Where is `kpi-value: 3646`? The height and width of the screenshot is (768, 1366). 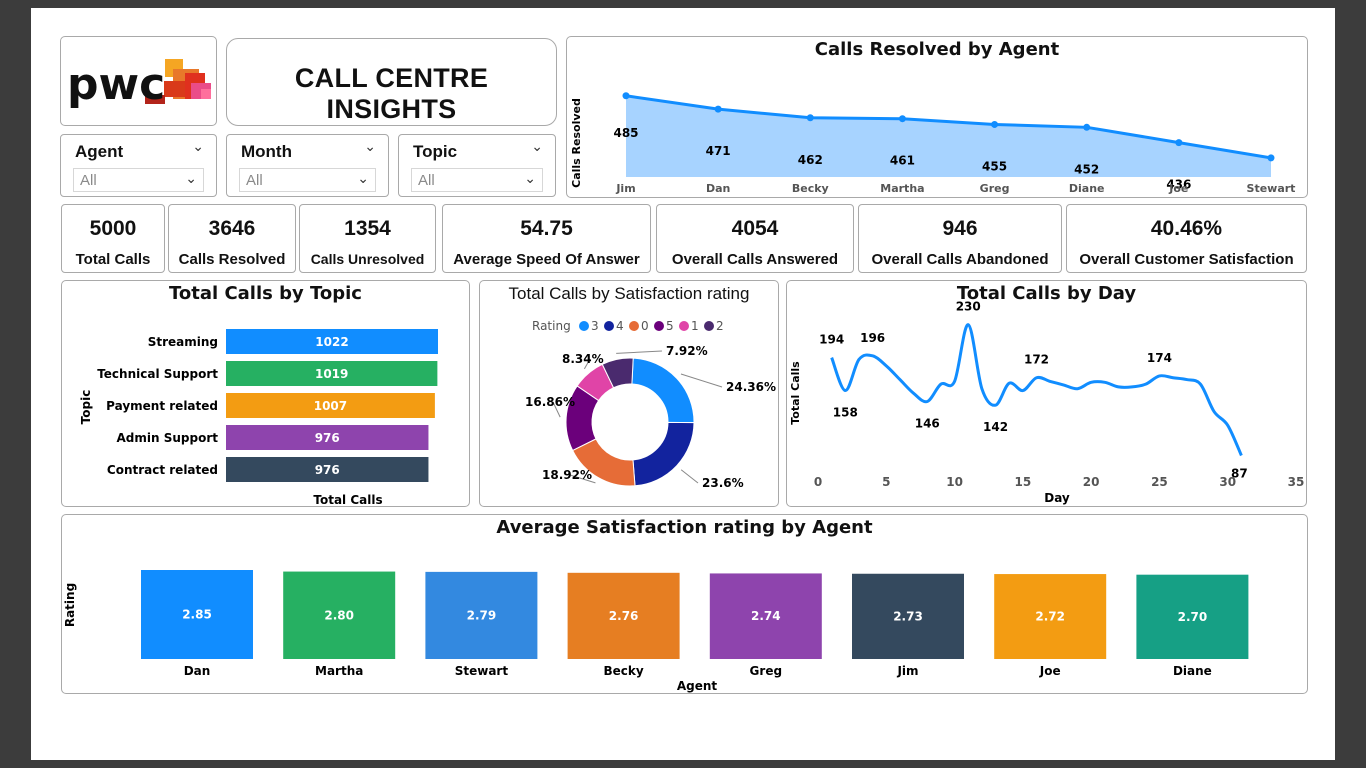 kpi-value: 3646 is located at coordinates (232, 228).